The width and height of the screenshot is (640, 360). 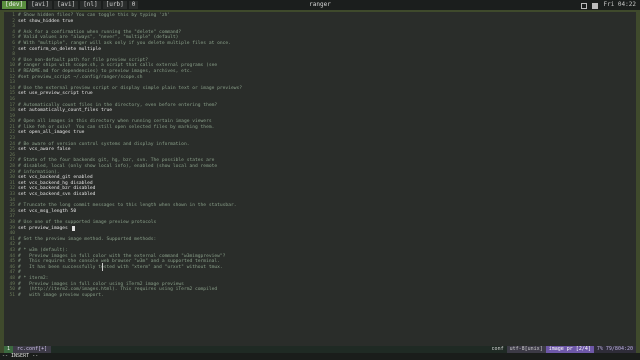 What do you see at coordinates (55, 178) in the screenshot?
I see `setting-text: set vcs_backend_git enabled` at bounding box center [55, 178].